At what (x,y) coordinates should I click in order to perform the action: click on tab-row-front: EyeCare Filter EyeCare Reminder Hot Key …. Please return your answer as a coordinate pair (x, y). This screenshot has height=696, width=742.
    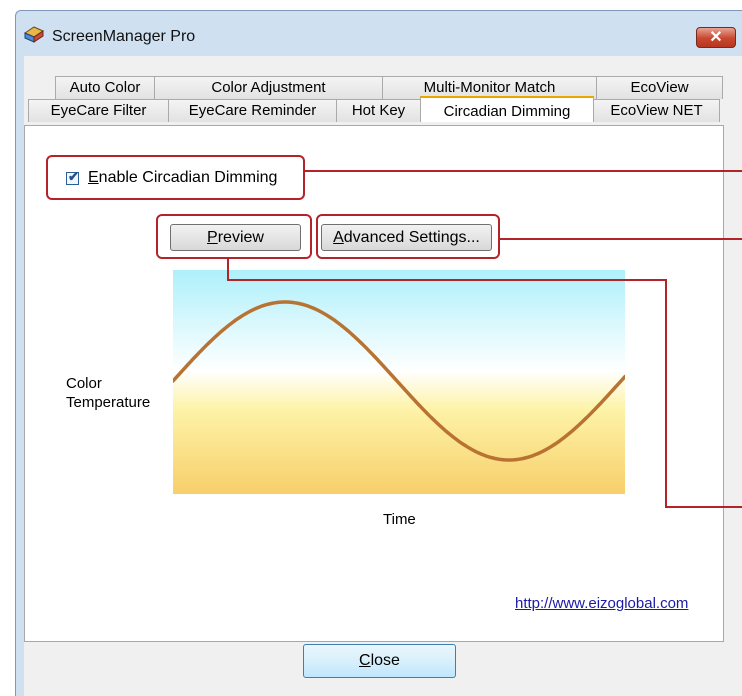
    Looking at the image, I should click on (374, 109).